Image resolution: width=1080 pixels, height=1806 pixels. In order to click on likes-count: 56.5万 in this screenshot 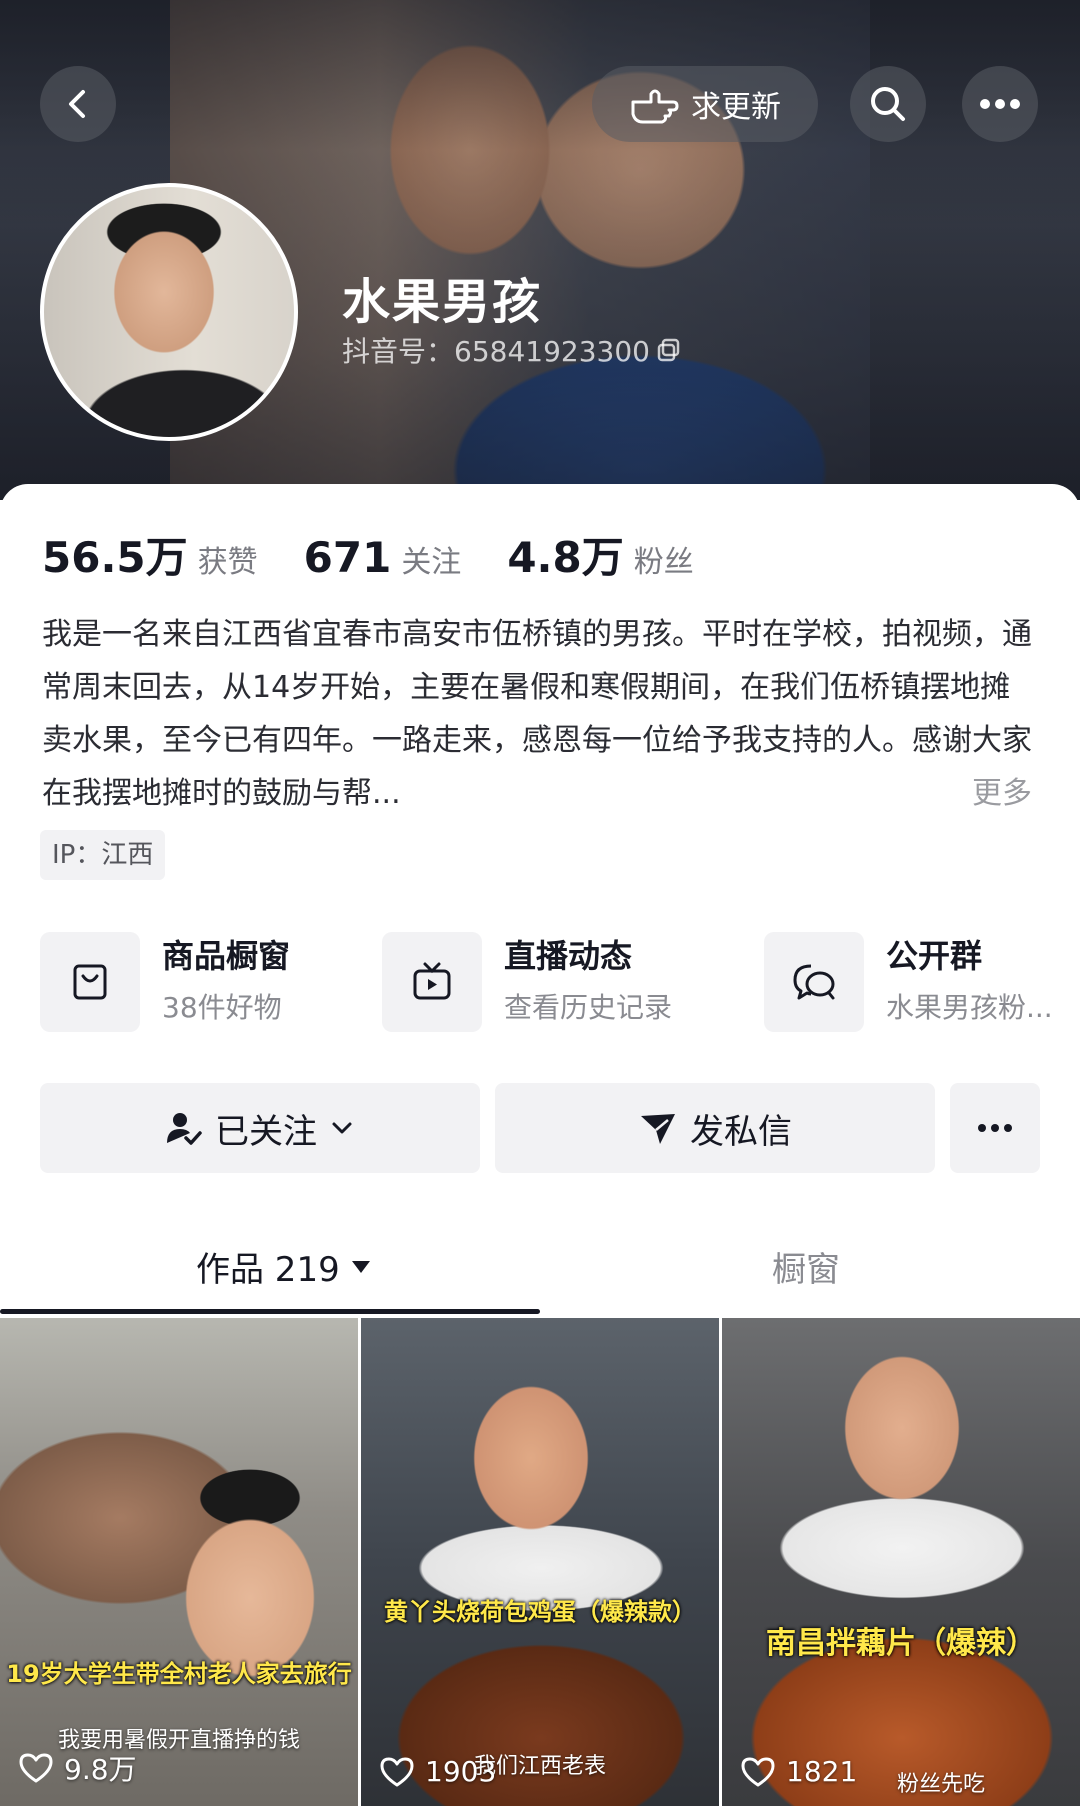, I will do `click(115, 554)`.